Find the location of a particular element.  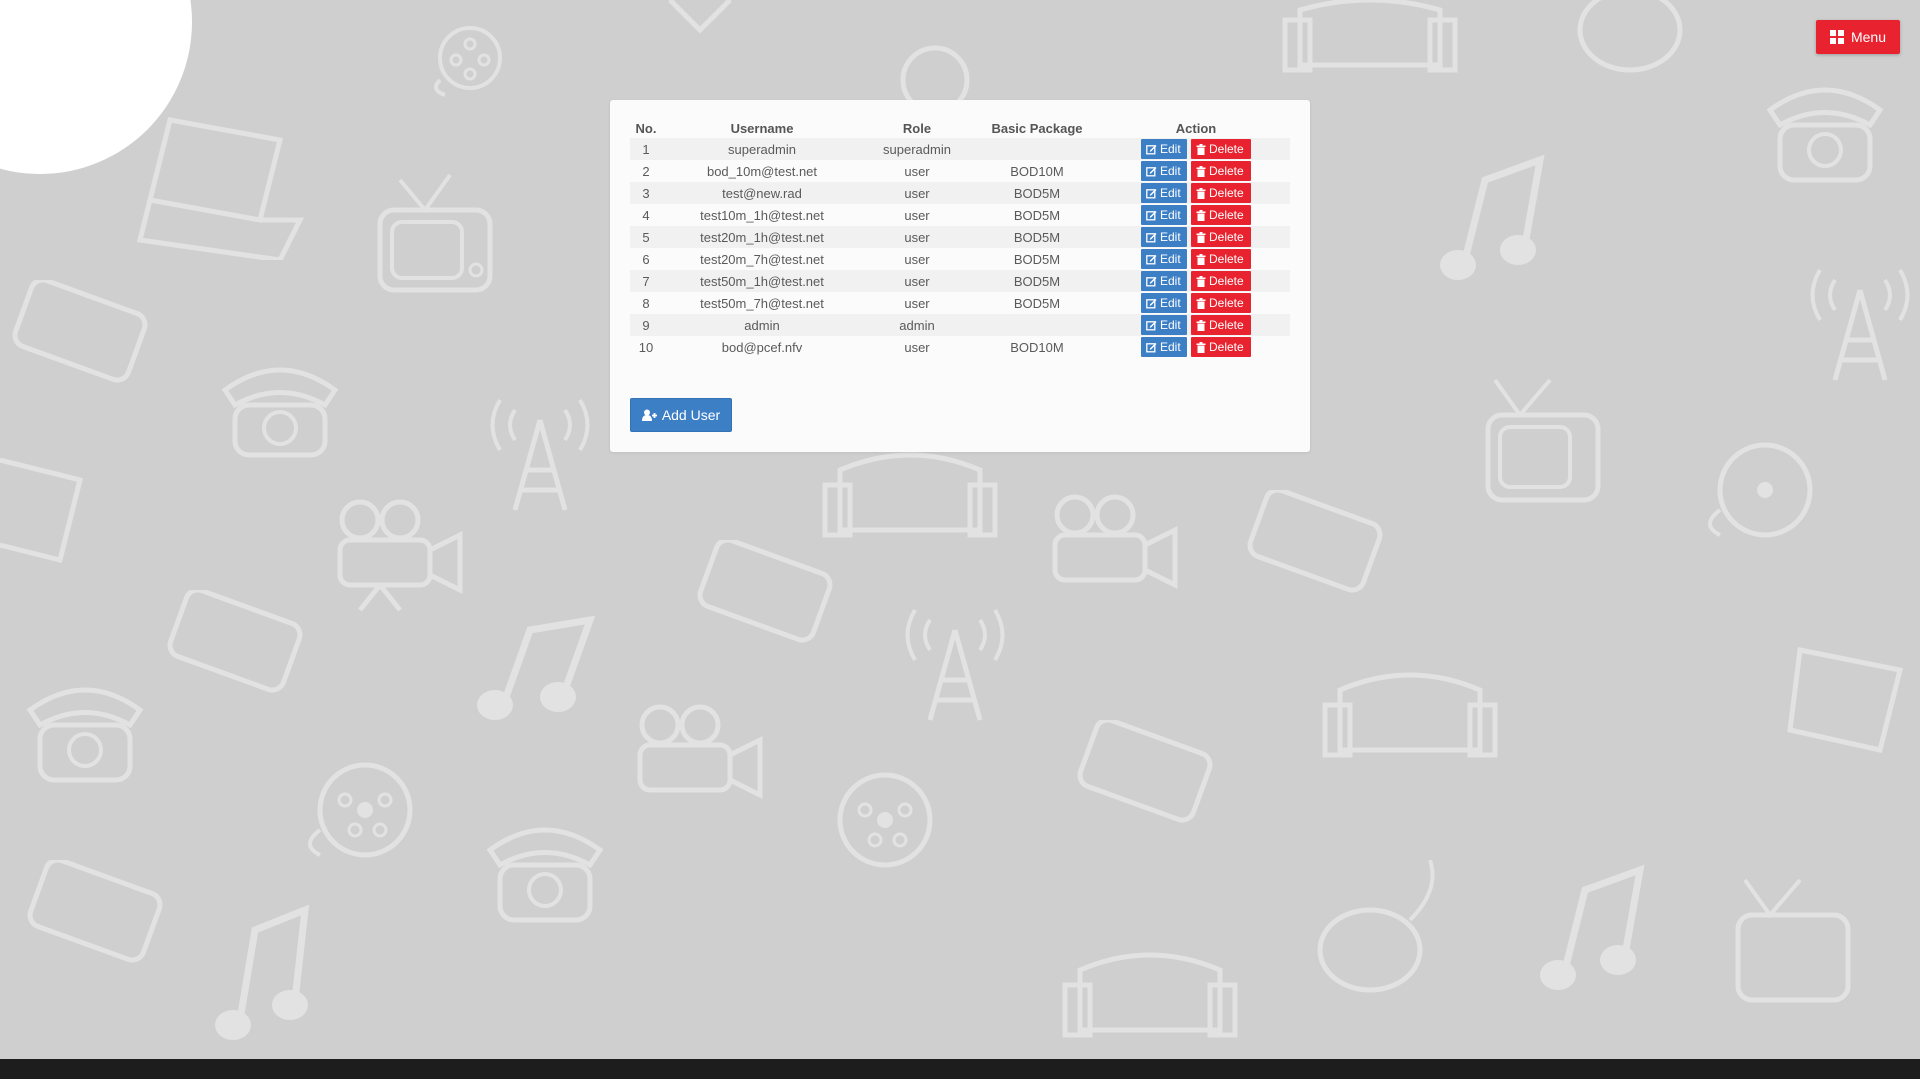

table-row: 9 admin admin Edit Delete is located at coordinates (960, 325).